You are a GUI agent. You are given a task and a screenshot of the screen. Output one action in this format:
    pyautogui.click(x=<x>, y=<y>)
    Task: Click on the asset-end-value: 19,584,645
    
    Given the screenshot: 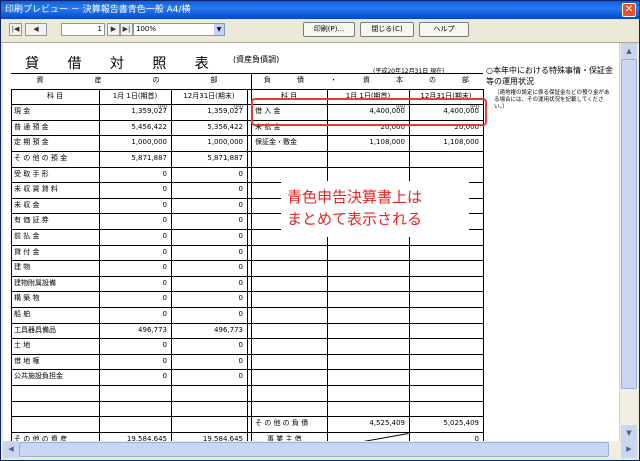 What is the action you would take?
    pyautogui.click(x=222, y=437)
    